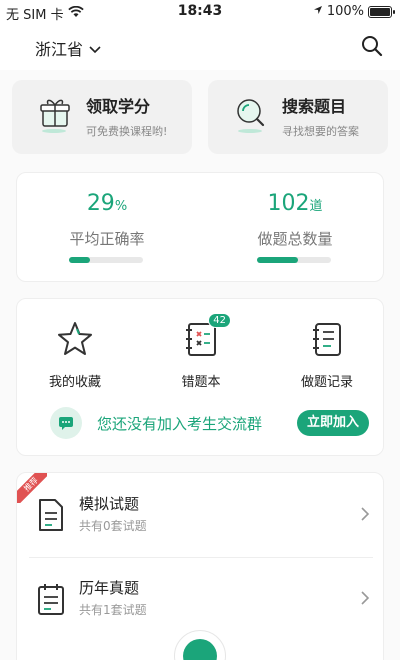 The image size is (400, 660). What do you see at coordinates (118, 106) in the screenshot?
I see `earn-credits-title: 领取学分` at bounding box center [118, 106].